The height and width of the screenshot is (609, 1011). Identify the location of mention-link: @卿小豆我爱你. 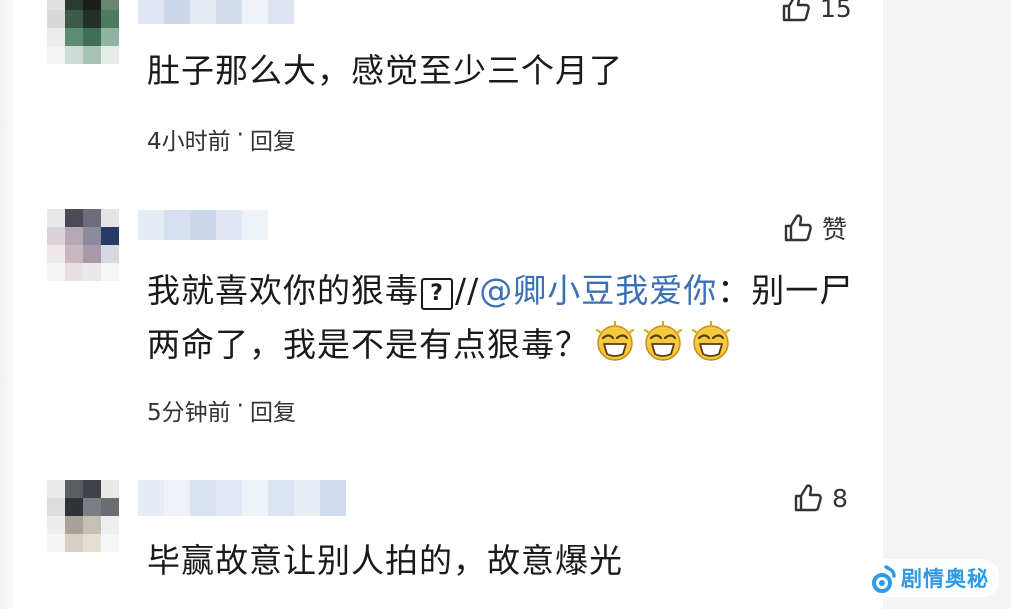
(598, 290).